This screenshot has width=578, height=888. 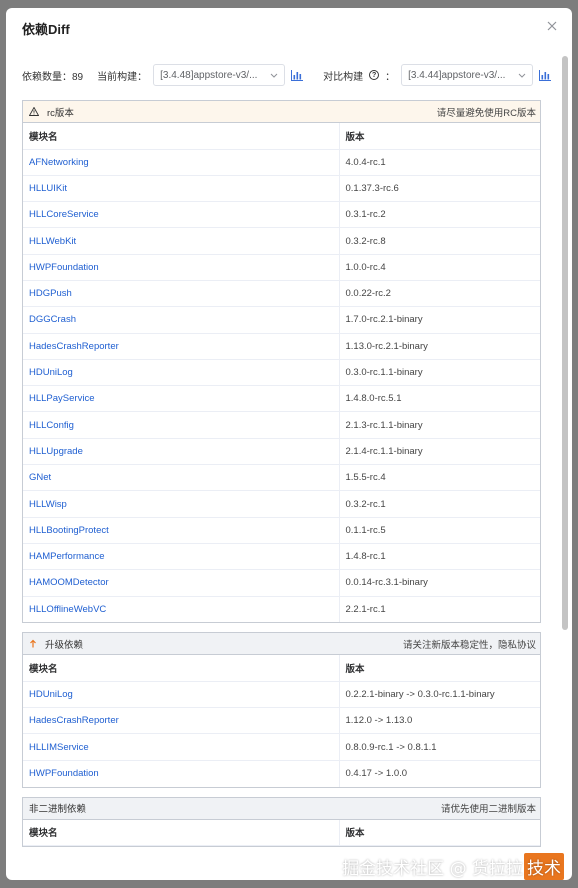 I want to click on table-row: HAMOOMDetector 0.0.14-rc.3.1-binary, so click(x=281, y=583).